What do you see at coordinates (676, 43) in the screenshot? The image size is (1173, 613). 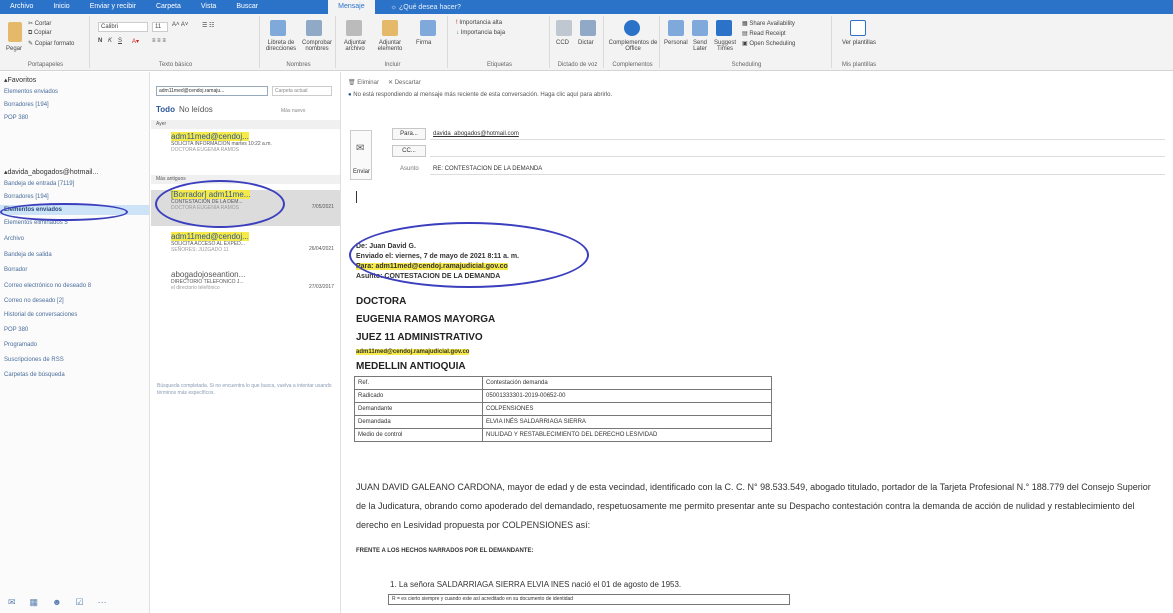 I see `personal-button: Personal` at bounding box center [676, 43].